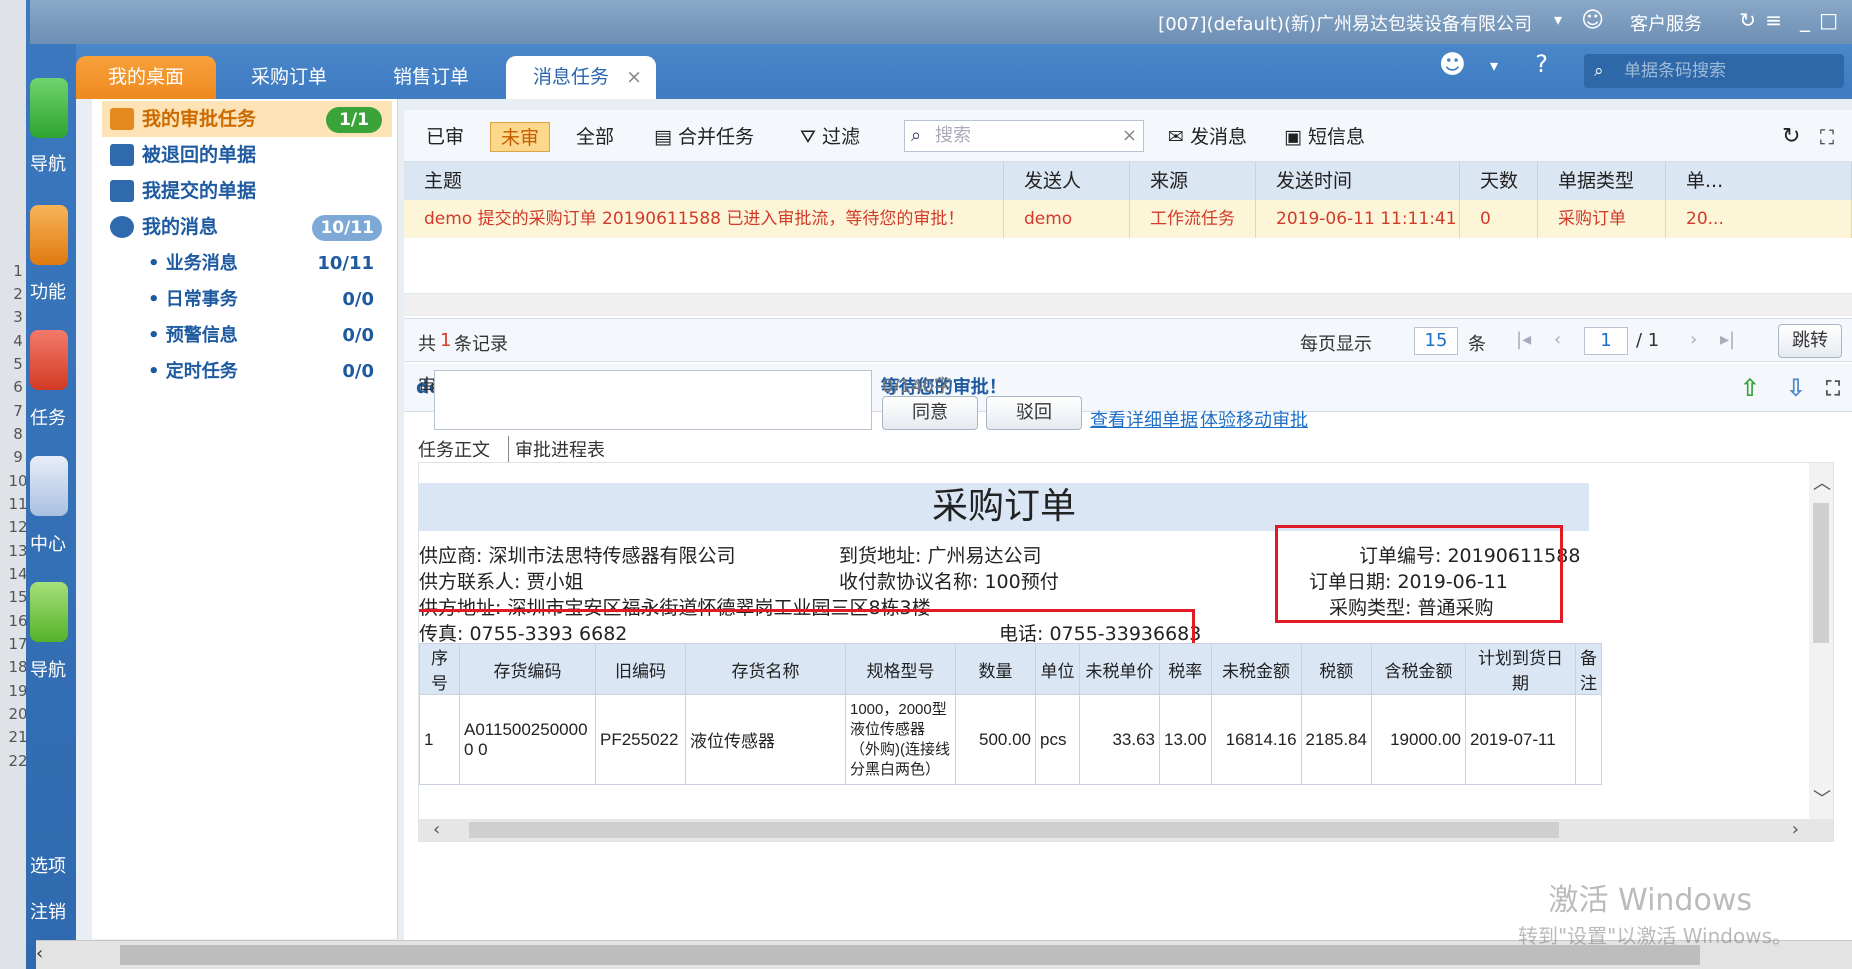 This screenshot has width=1852, height=969. Describe the element at coordinates (1727, 339) in the screenshot. I see `last-page-icon: ▸|` at that location.